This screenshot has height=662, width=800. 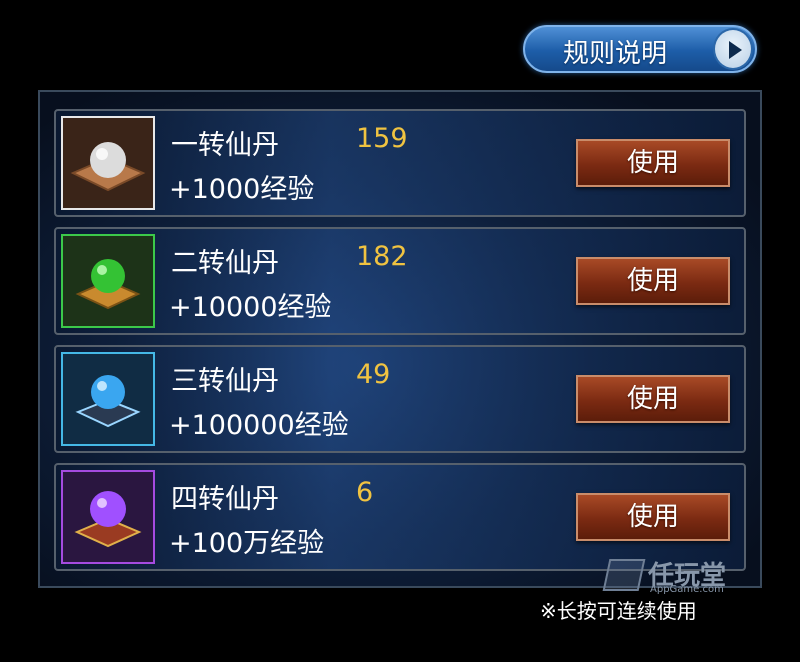 I want to click on pill-row-3: 三转仙丹 49 +100000经验 使用, so click(x=400, y=399).